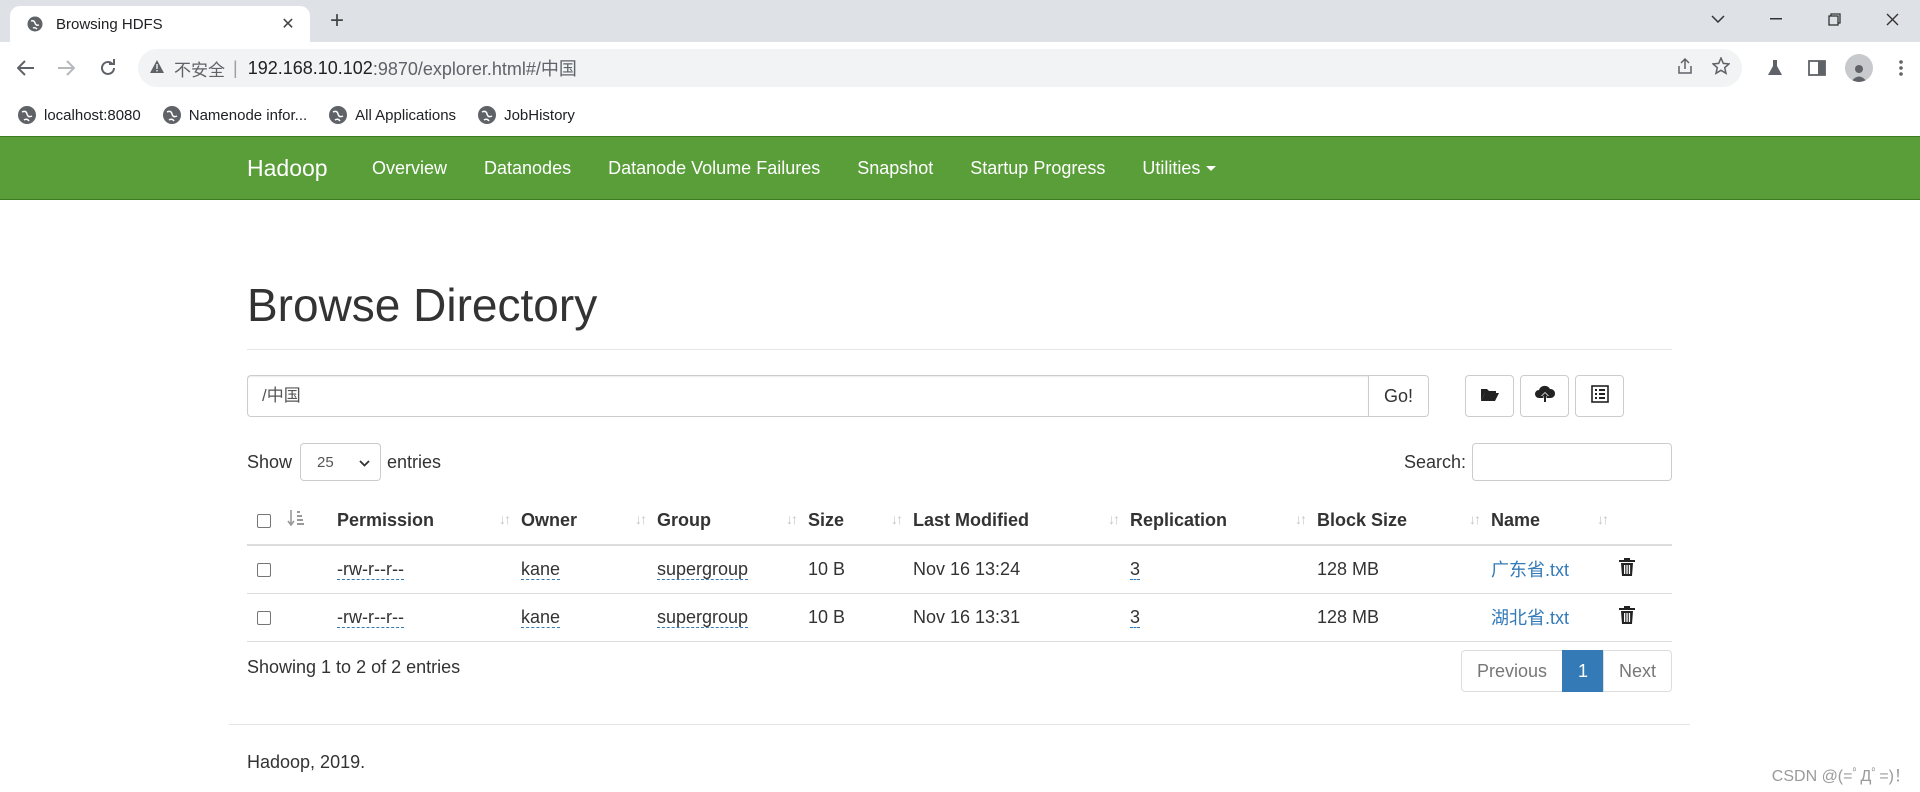  What do you see at coordinates (66, 68) in the screenshot?
I see `forward-icon` at bounding box center [66, 68].